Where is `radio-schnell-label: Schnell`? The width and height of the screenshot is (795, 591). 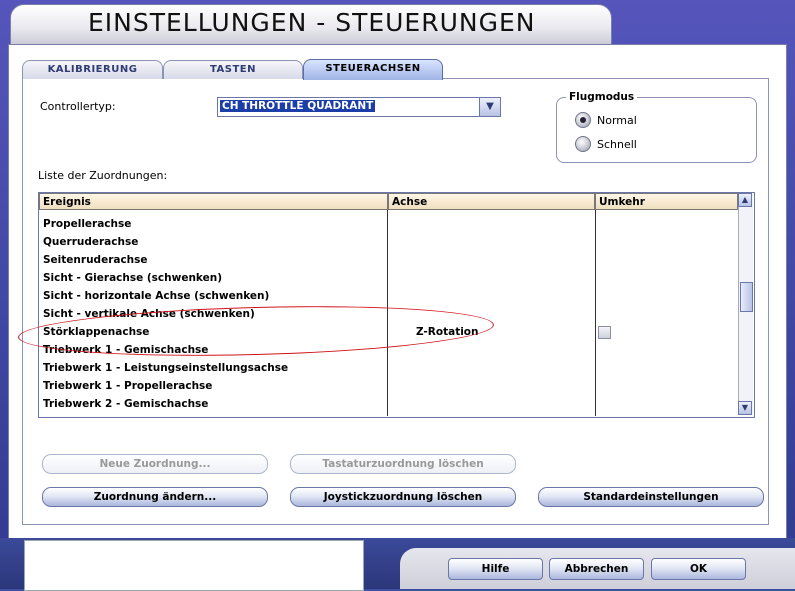
radio-schnell-label: Schnell is located at coordinates (617, 144).